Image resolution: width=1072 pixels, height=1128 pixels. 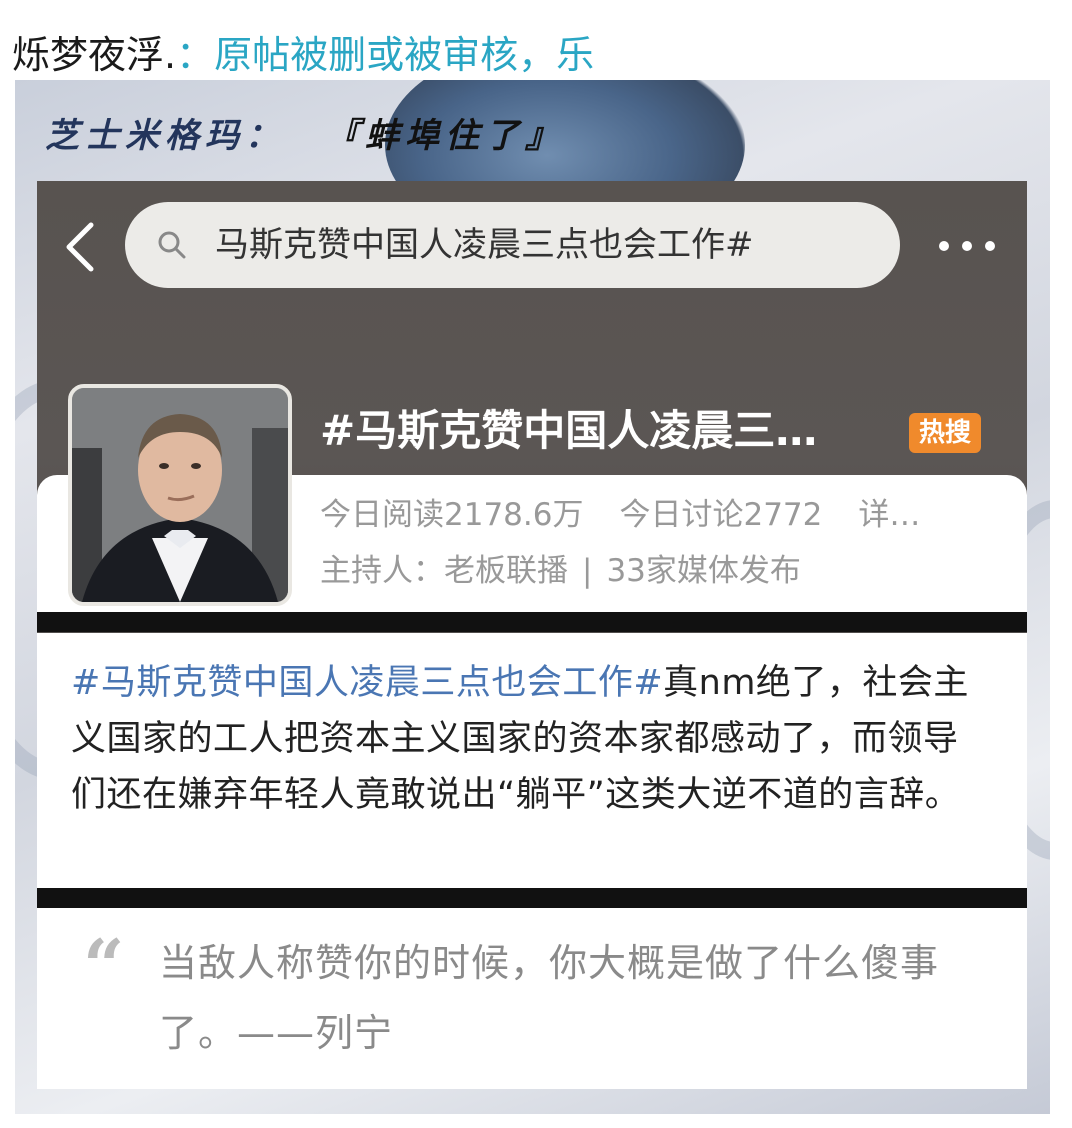 I want to click on more-horizontal-icon, so click(x=967, y=246).